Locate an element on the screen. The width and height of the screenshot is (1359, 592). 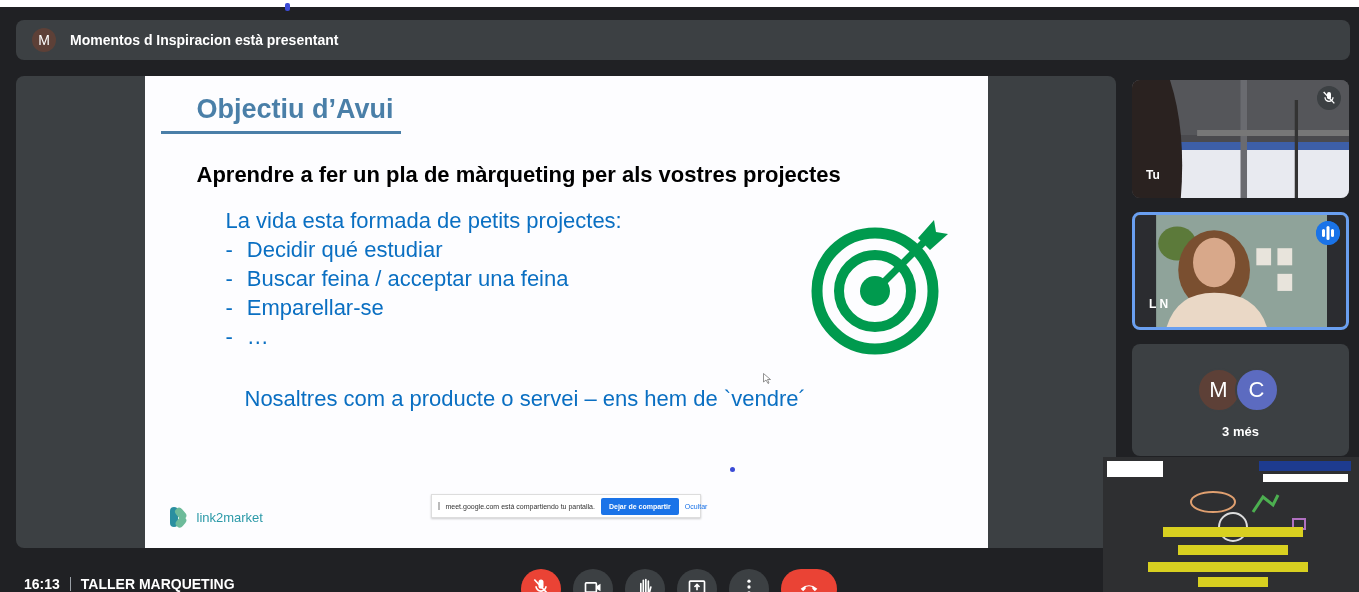
bullet-text: Emparellar-se is located at coordinates (315, 308).